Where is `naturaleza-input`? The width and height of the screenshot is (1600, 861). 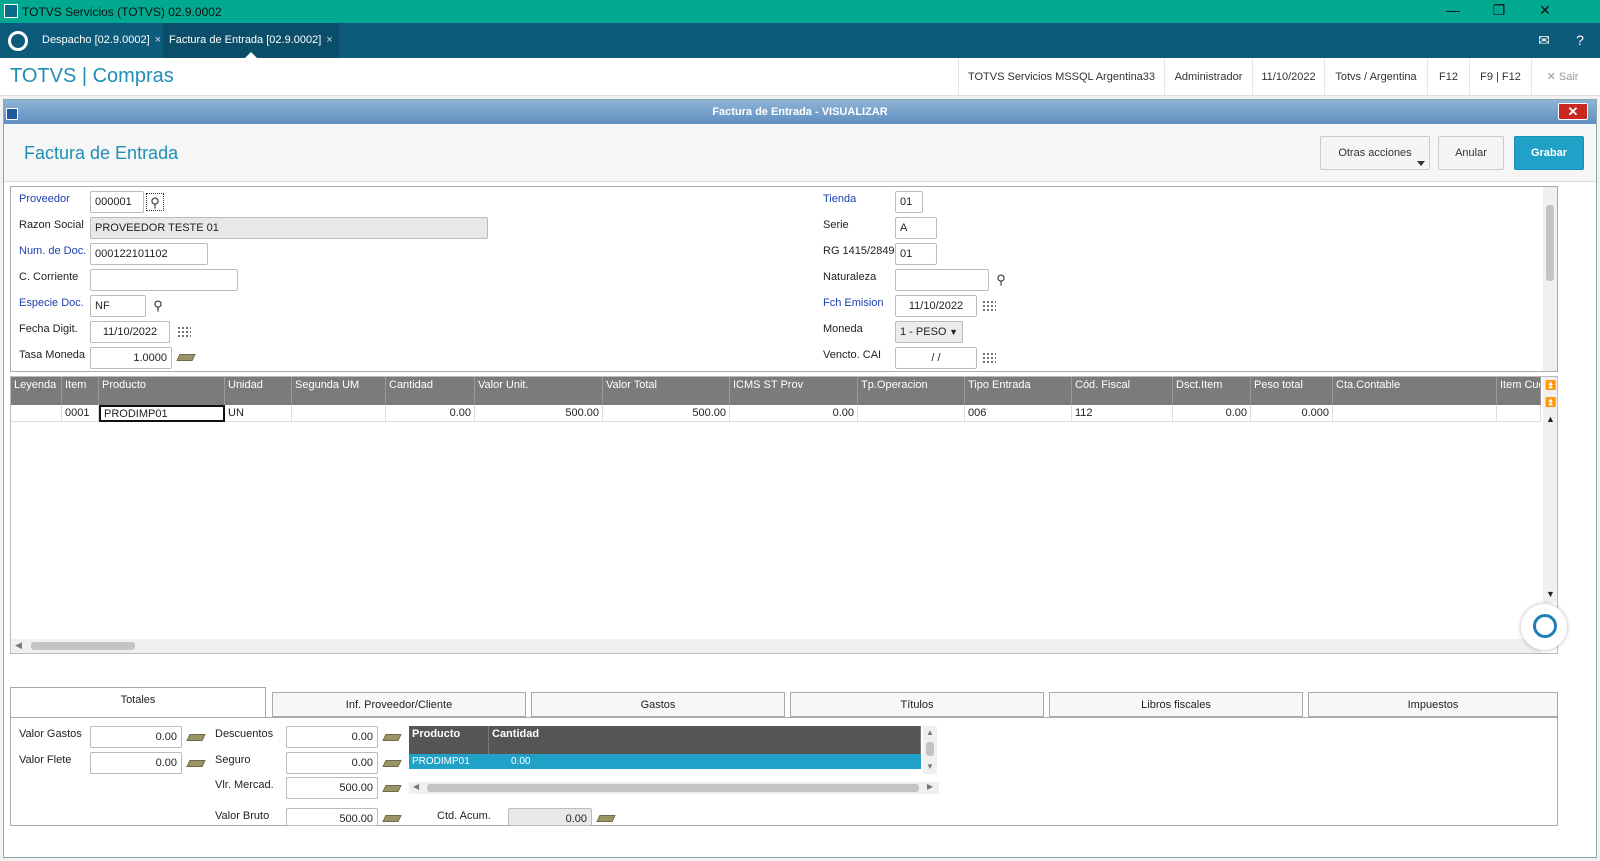
naturaleza-input is located at coordinates (942, 280).